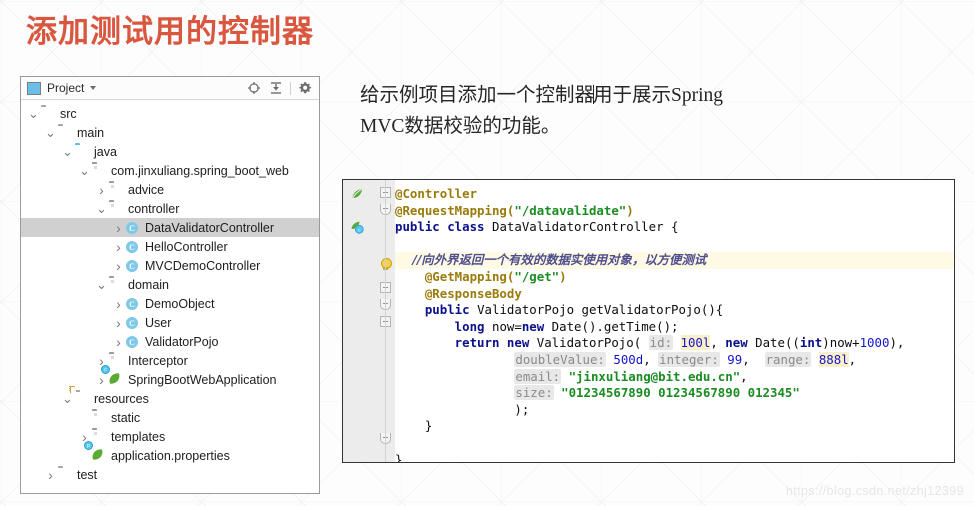 Image resolution: width=974 pixels, height=506 pixels. Describe the element at coordinates (538, 376) in the screenshot. I see `code-token-hint: email:` at that location.